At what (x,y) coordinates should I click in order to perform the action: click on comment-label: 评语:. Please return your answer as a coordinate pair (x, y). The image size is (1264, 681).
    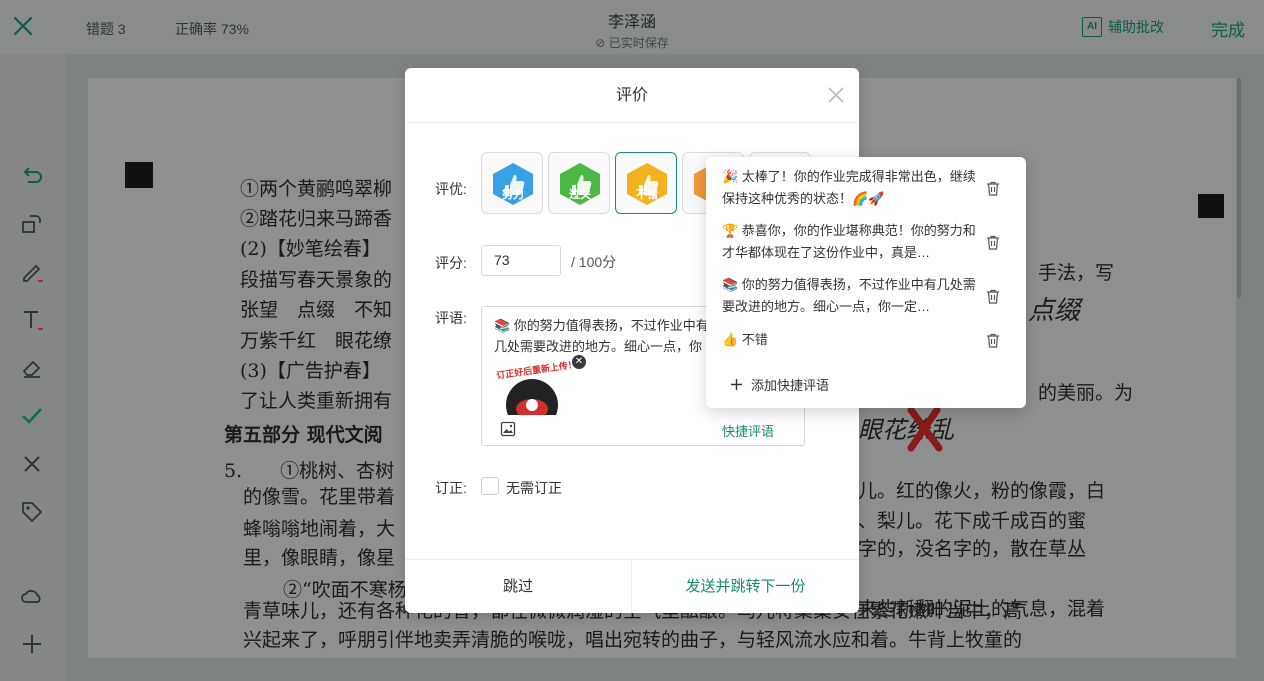
    Looking at the image, I should click on (451, 318).